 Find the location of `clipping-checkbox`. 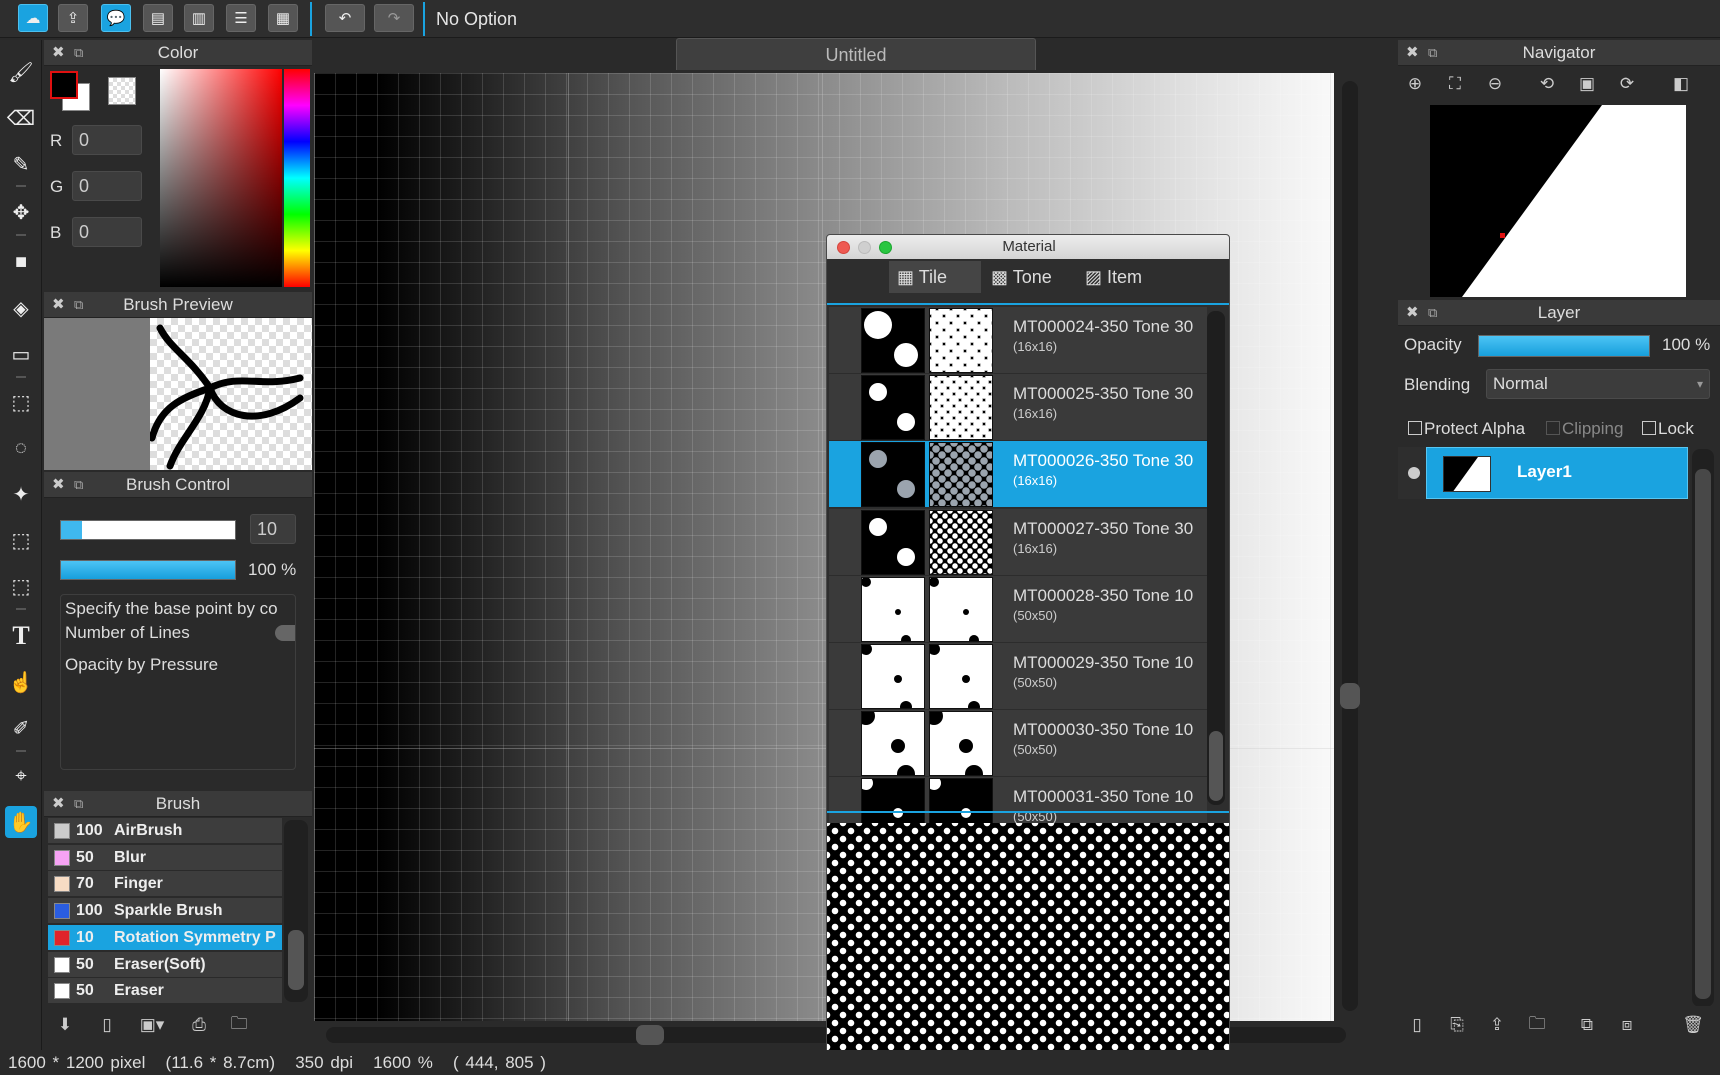

clipping-checkbox is located at coordinates (1553, 428).